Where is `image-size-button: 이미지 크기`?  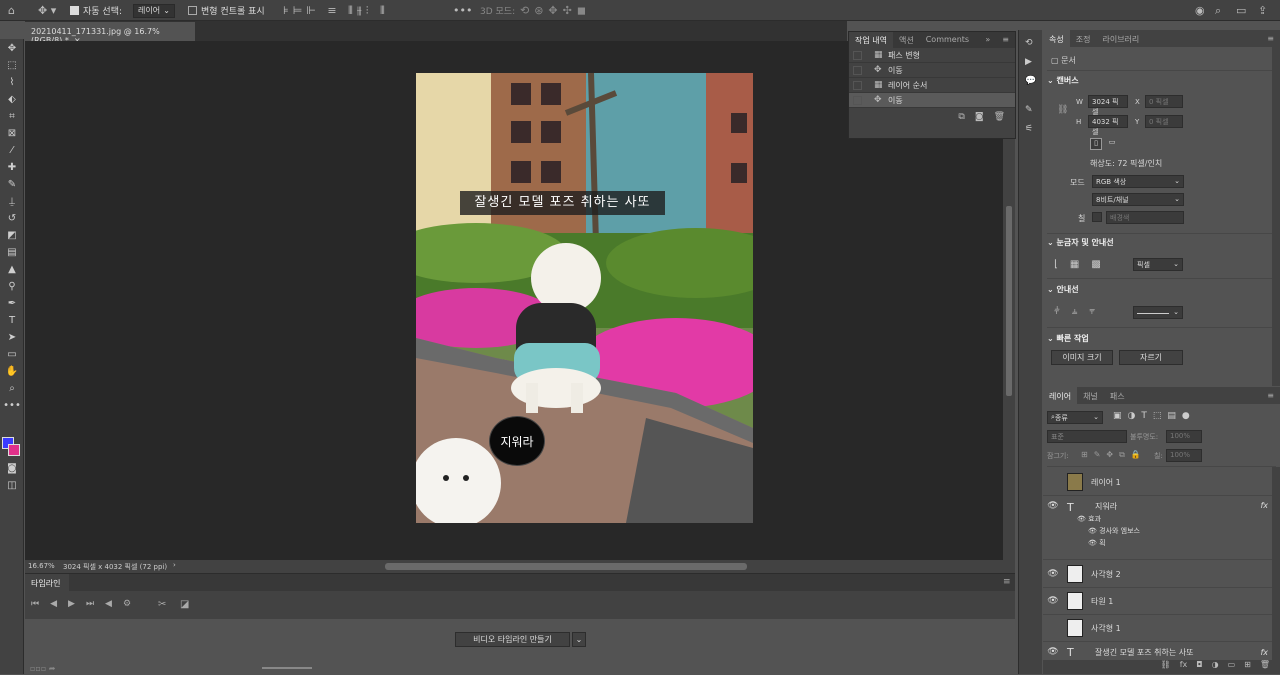 image-size-button: 이미지 크기 is located at coordinates (1082, 357).